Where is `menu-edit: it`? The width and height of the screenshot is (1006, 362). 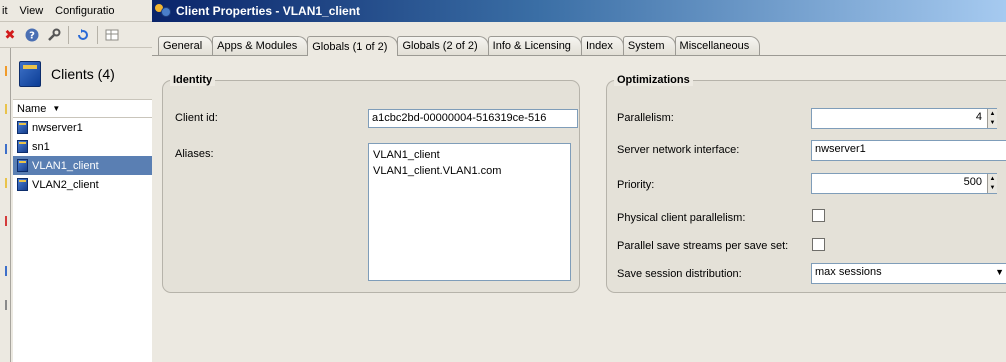 menu-edit: it is located at coordinates (7, 11).